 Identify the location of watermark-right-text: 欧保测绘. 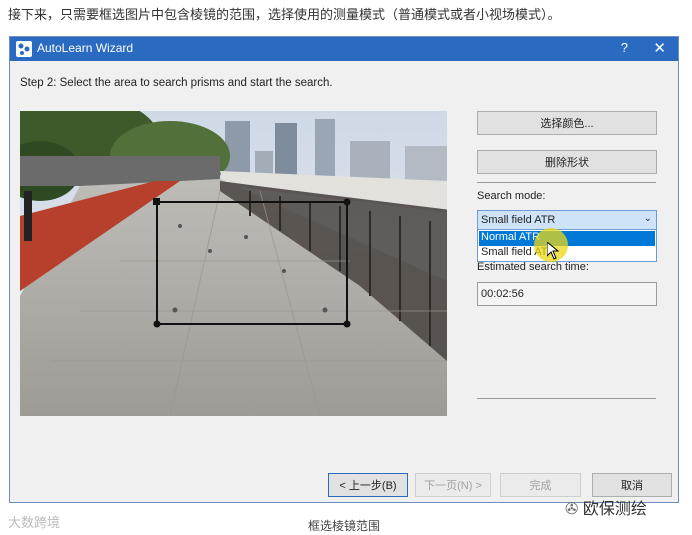
(614, 509).